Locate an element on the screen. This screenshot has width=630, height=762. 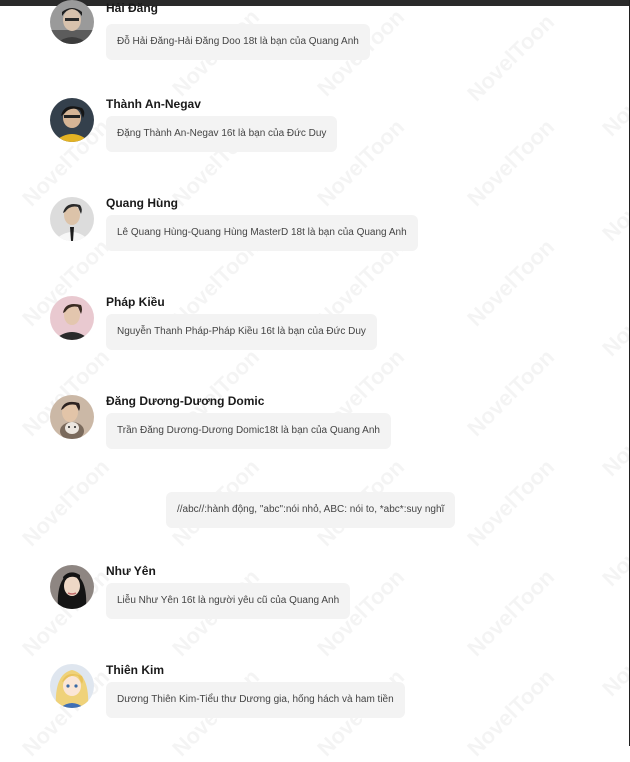
avatar-anime-blonde-girl is located at coordinates (72, 686).